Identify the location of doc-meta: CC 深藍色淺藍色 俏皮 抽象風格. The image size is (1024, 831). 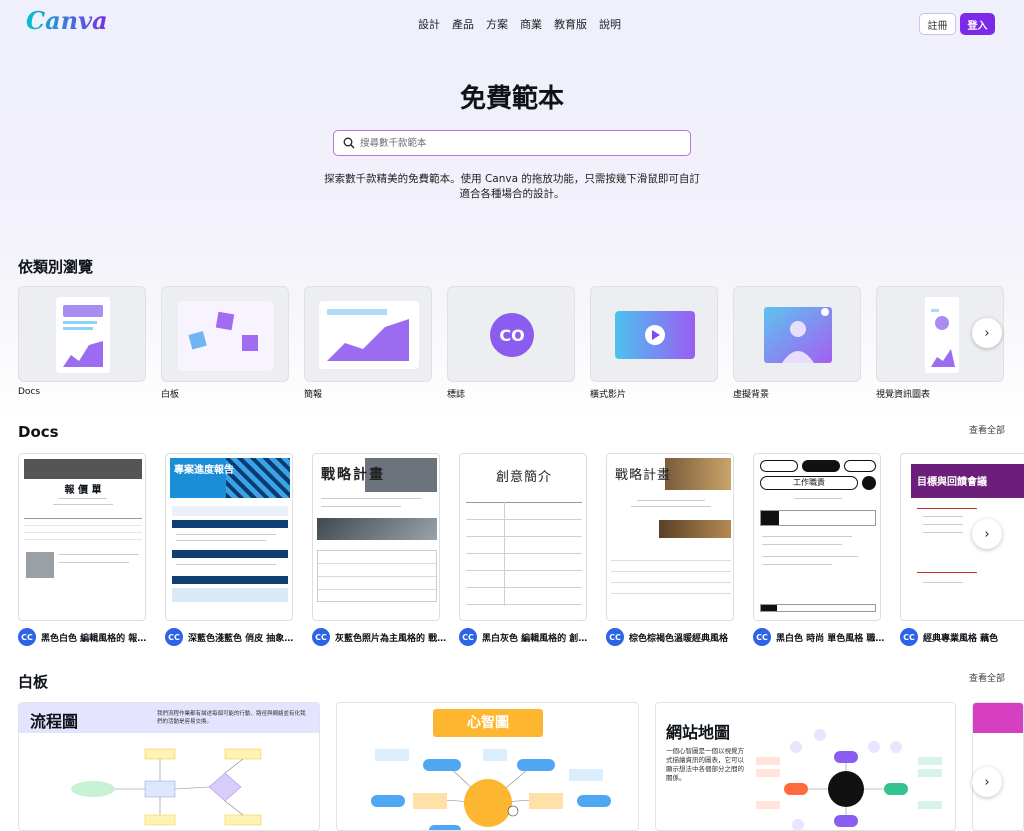
(234, 637).